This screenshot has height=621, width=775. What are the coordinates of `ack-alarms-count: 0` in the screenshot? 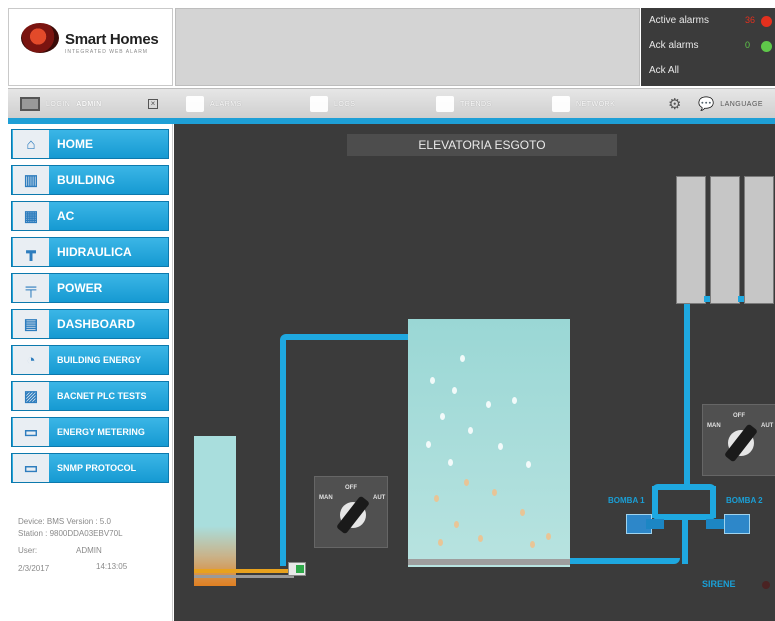 It's located at (748, 45).